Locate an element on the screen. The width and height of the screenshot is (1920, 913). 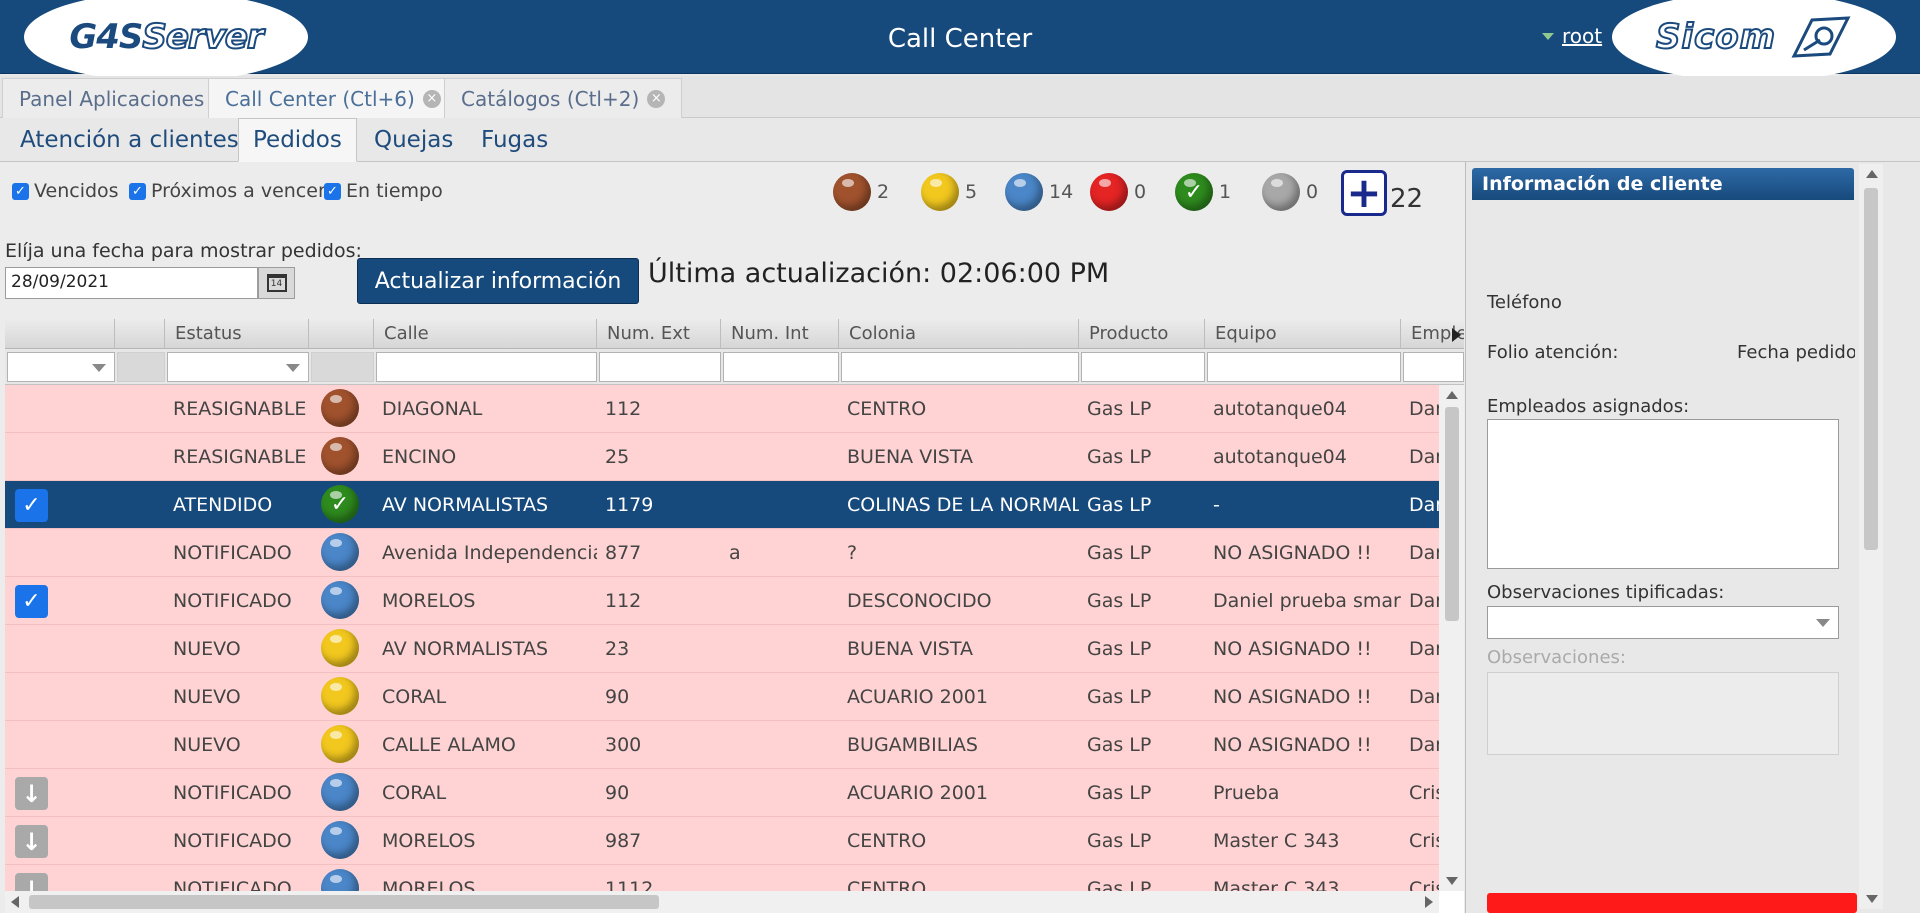
tab-pedidos: Pedidos is located at coordinates (297, 140).